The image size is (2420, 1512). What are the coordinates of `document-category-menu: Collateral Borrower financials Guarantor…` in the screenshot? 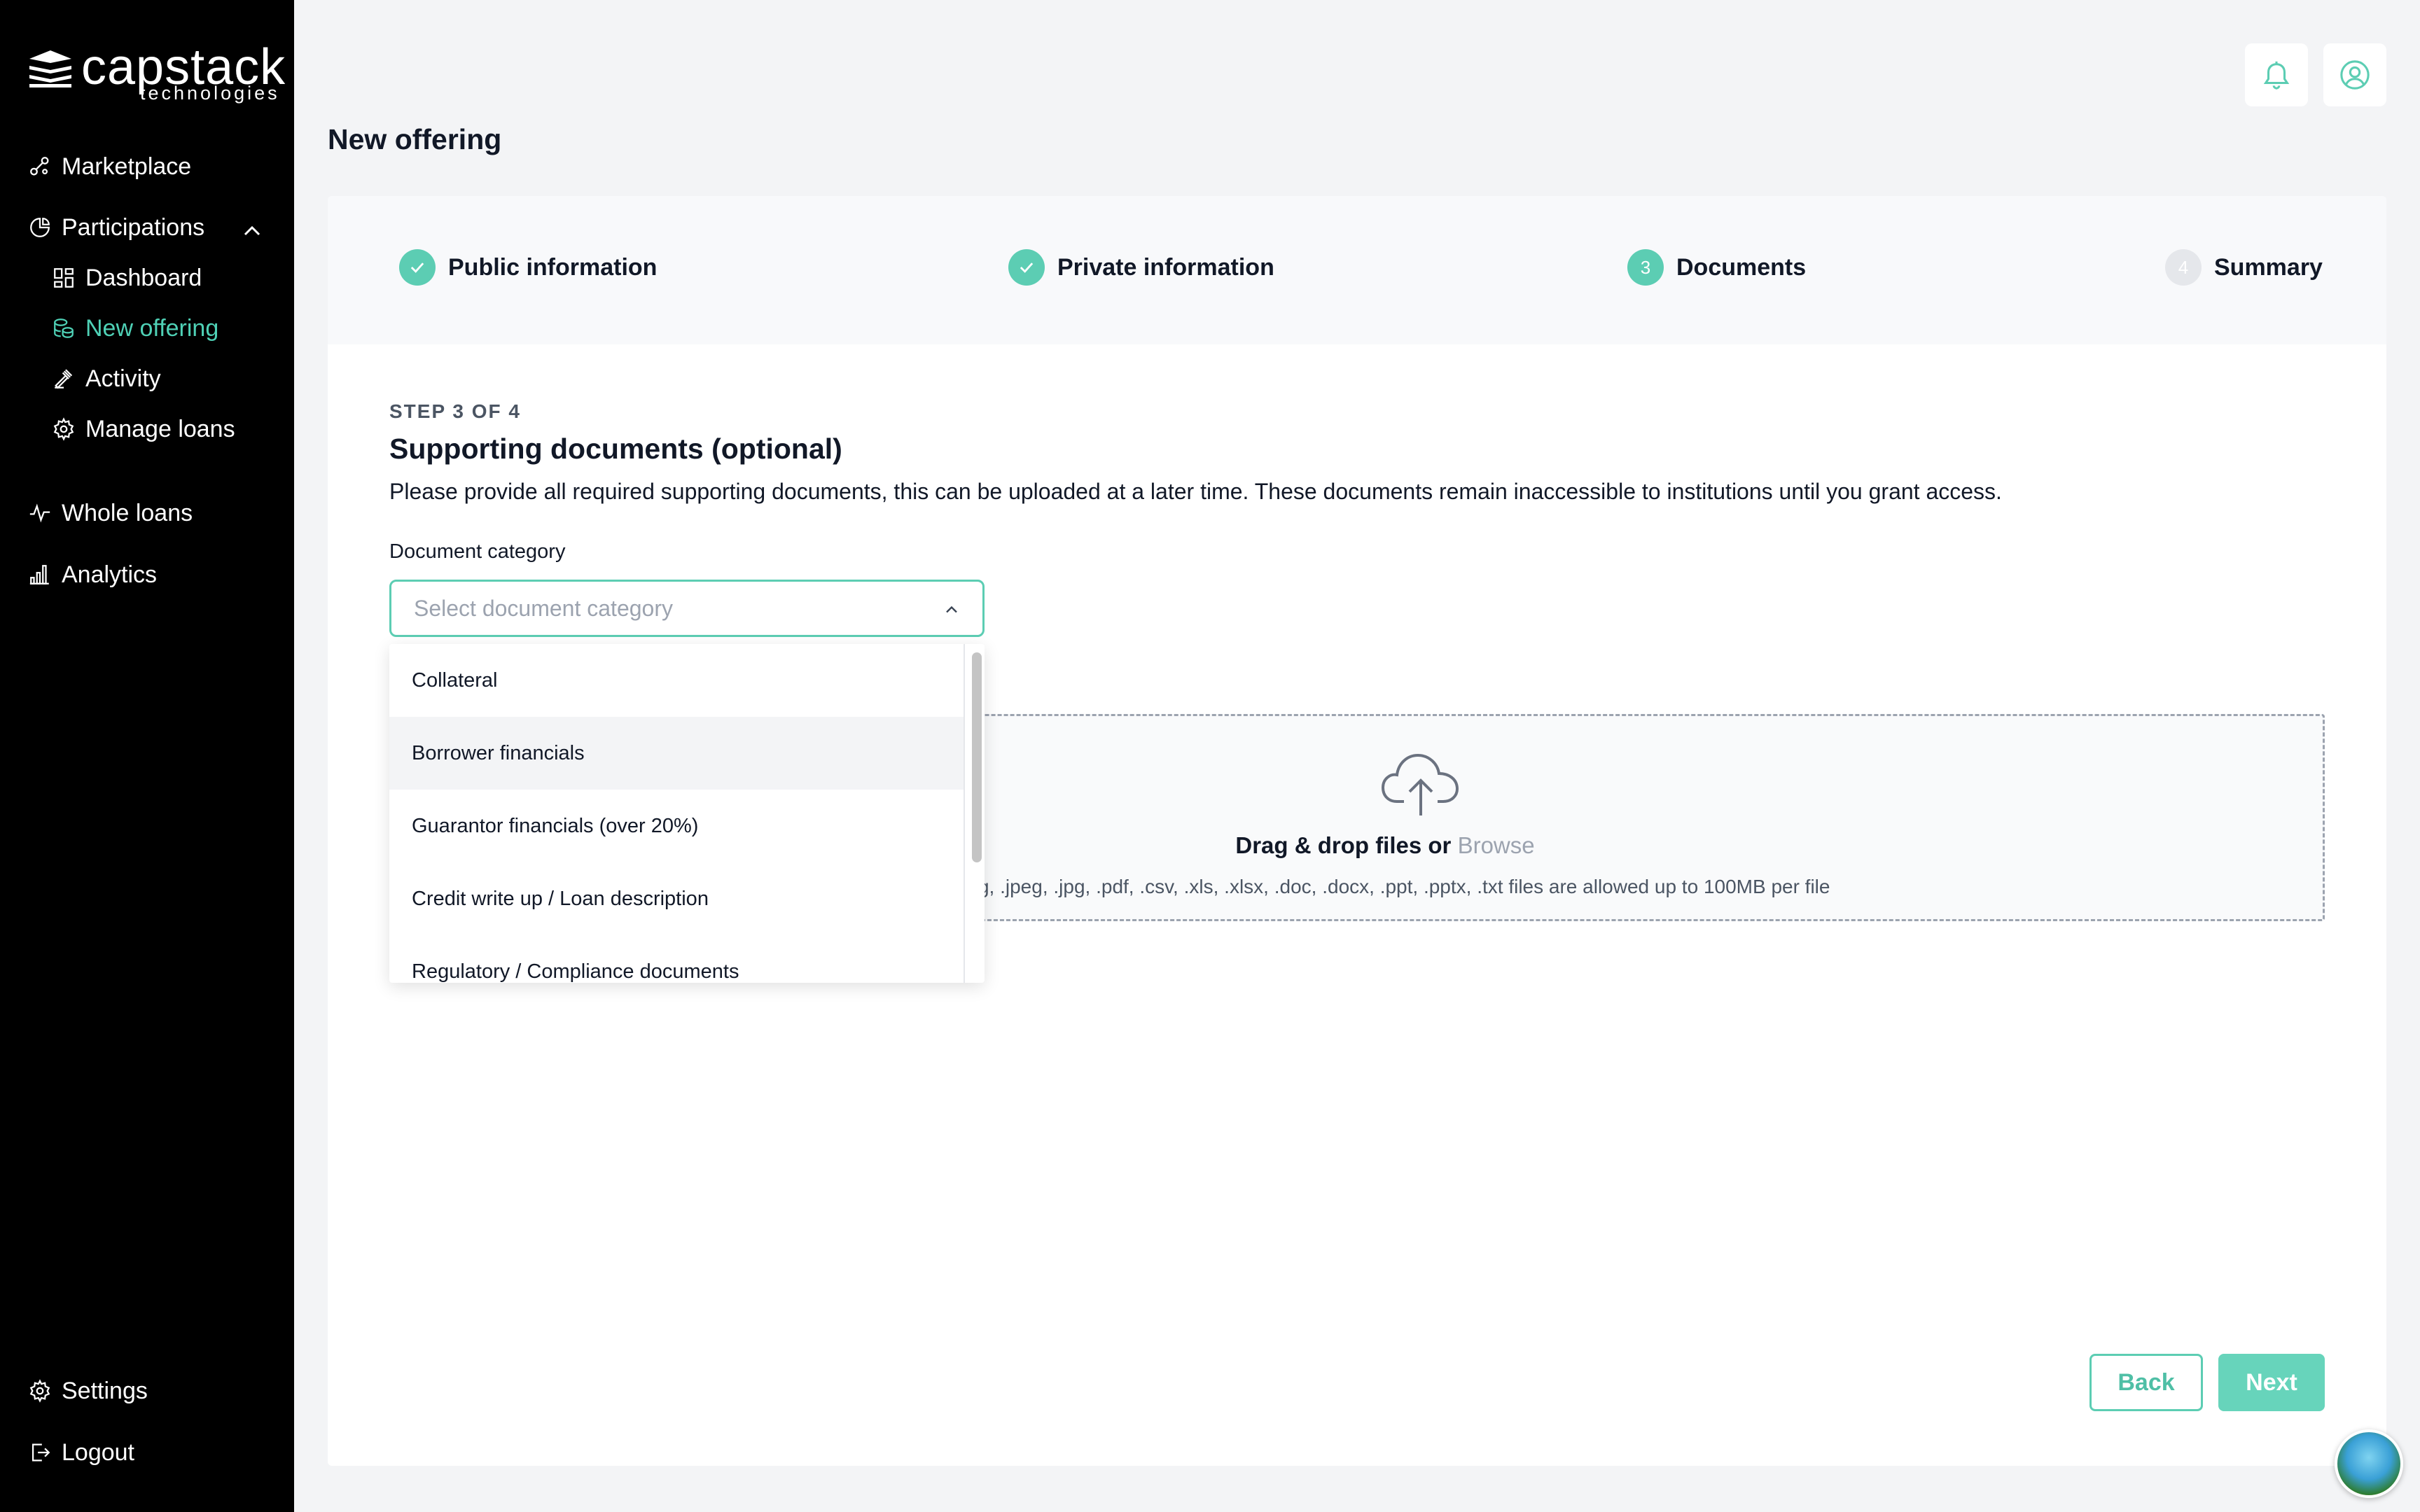 It's located at (687, 813).